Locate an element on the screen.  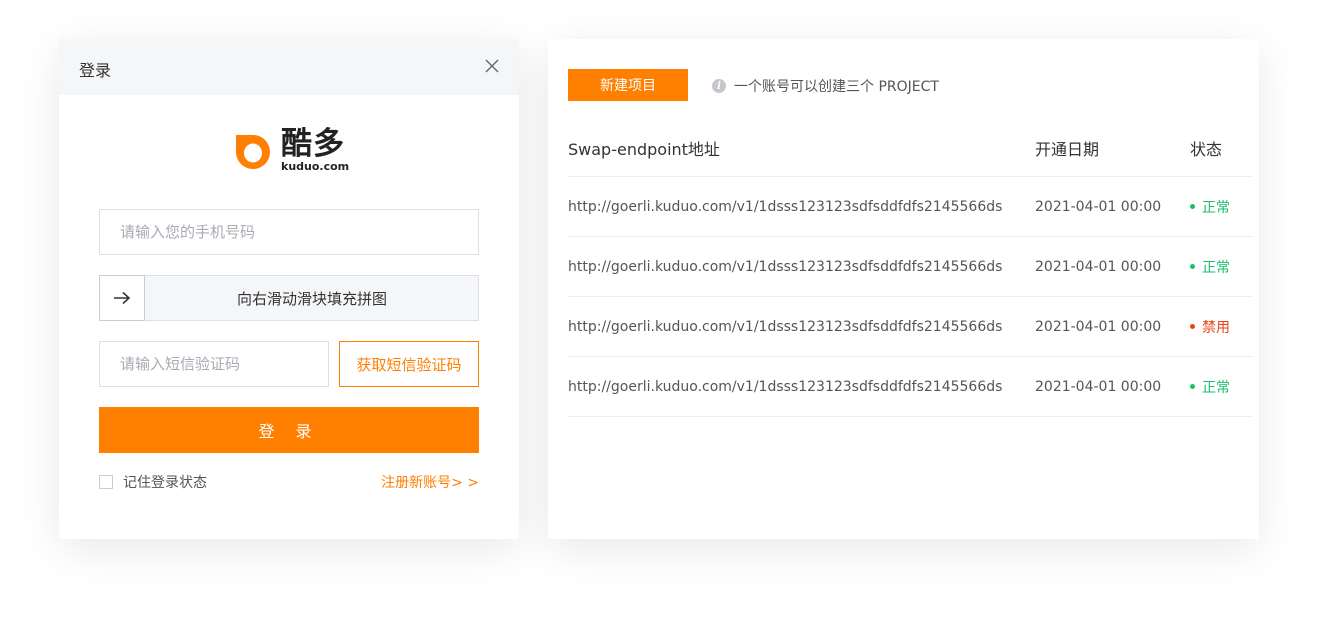
tip-text: 一个账号可以创建三个 PROJECT is located at coordinates (836, 87).